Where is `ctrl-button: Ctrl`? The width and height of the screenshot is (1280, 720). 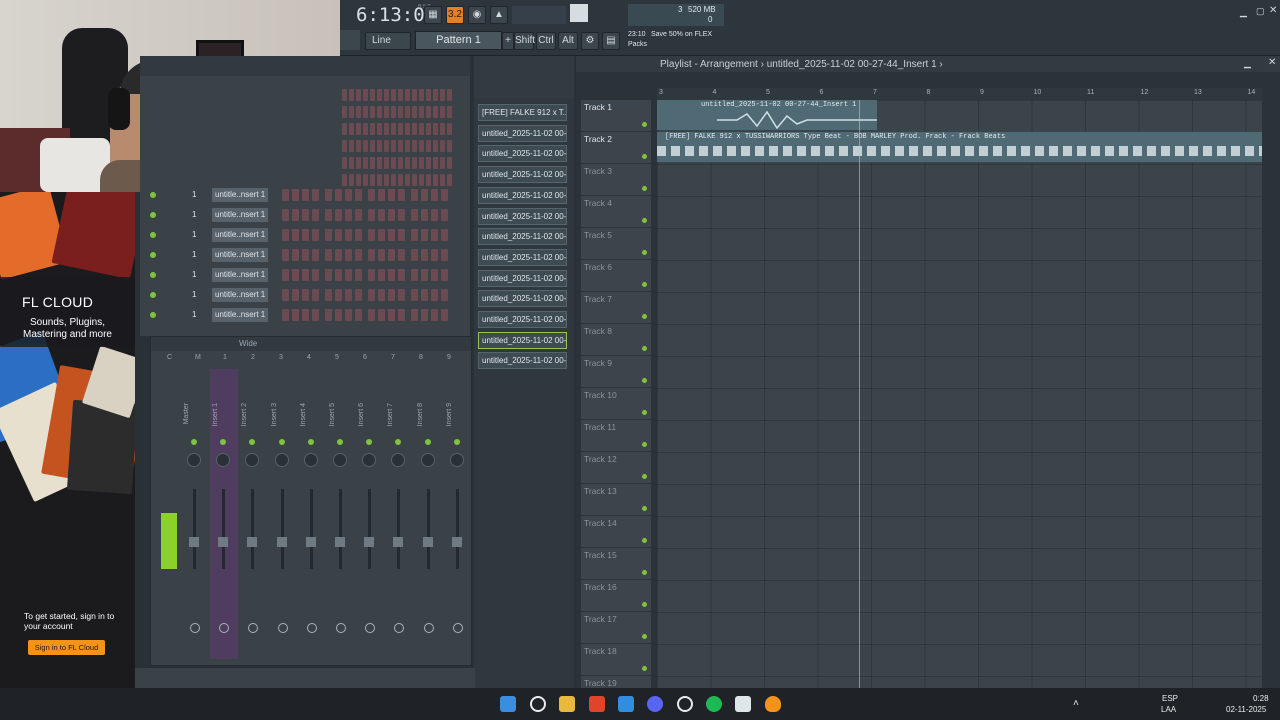
ctrl-button: Ctrl is located at coordinates (546, 41).